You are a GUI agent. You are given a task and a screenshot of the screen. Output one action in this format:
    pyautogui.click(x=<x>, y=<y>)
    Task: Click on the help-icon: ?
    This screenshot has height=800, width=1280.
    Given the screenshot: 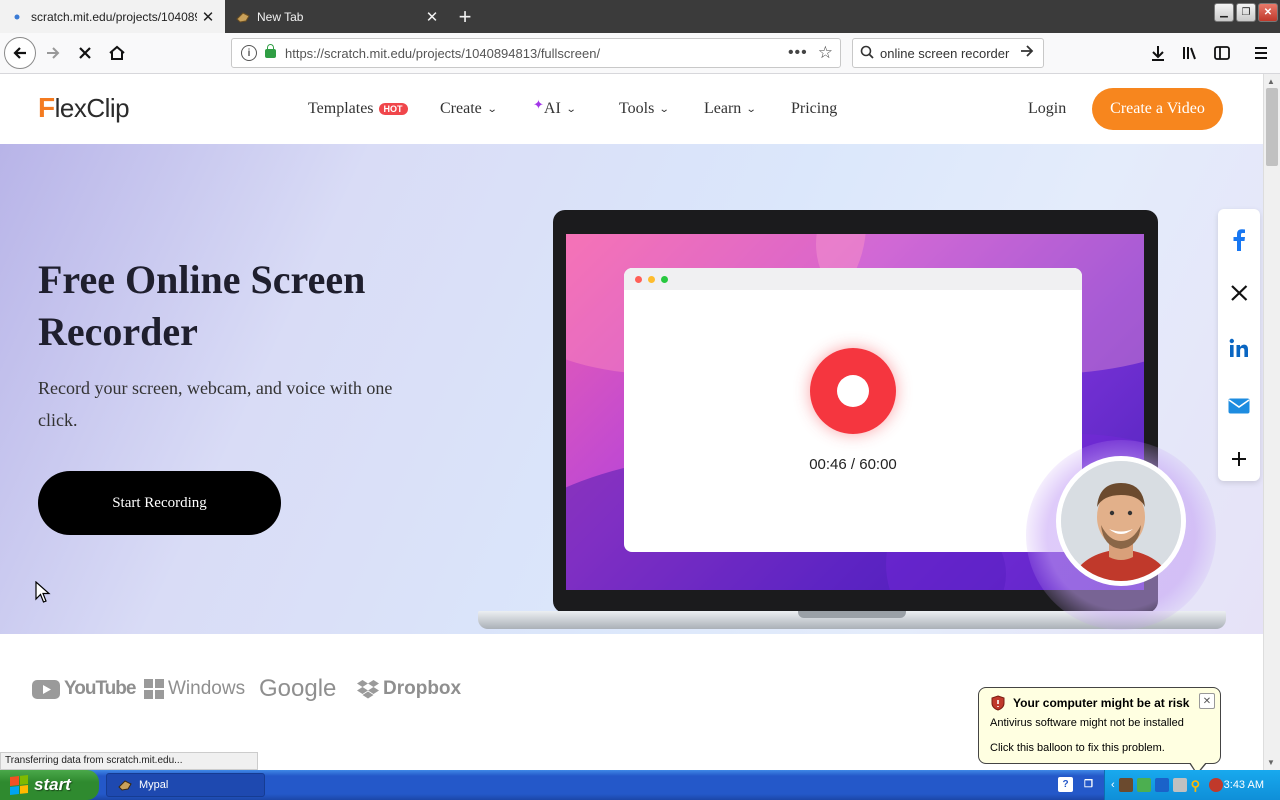 What is the action you would take?
    pyautogui.click(x=1065, y=784)
    